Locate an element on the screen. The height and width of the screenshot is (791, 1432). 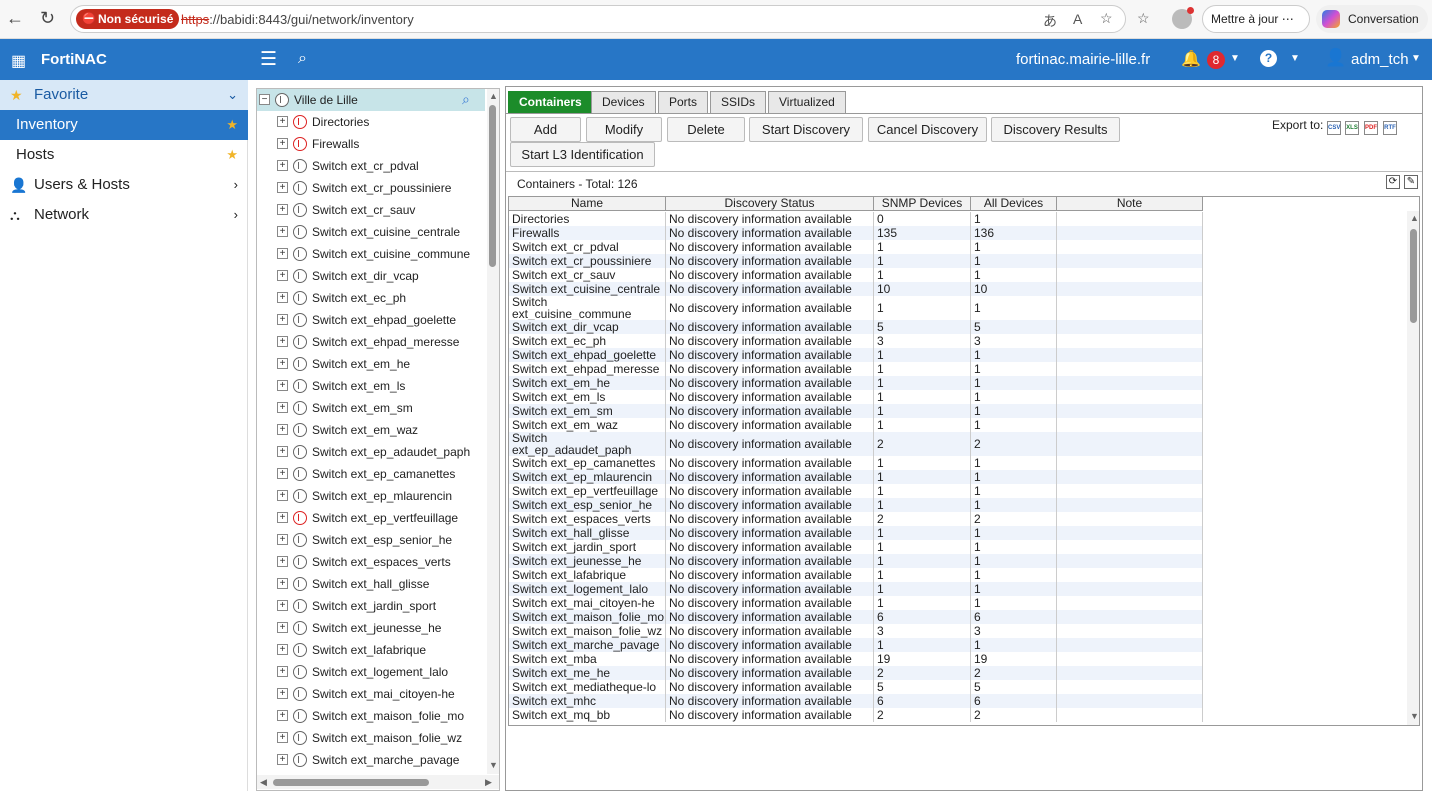
tab-virtualized-devices: Virtualized Devices is located at coordinates (807, 110).